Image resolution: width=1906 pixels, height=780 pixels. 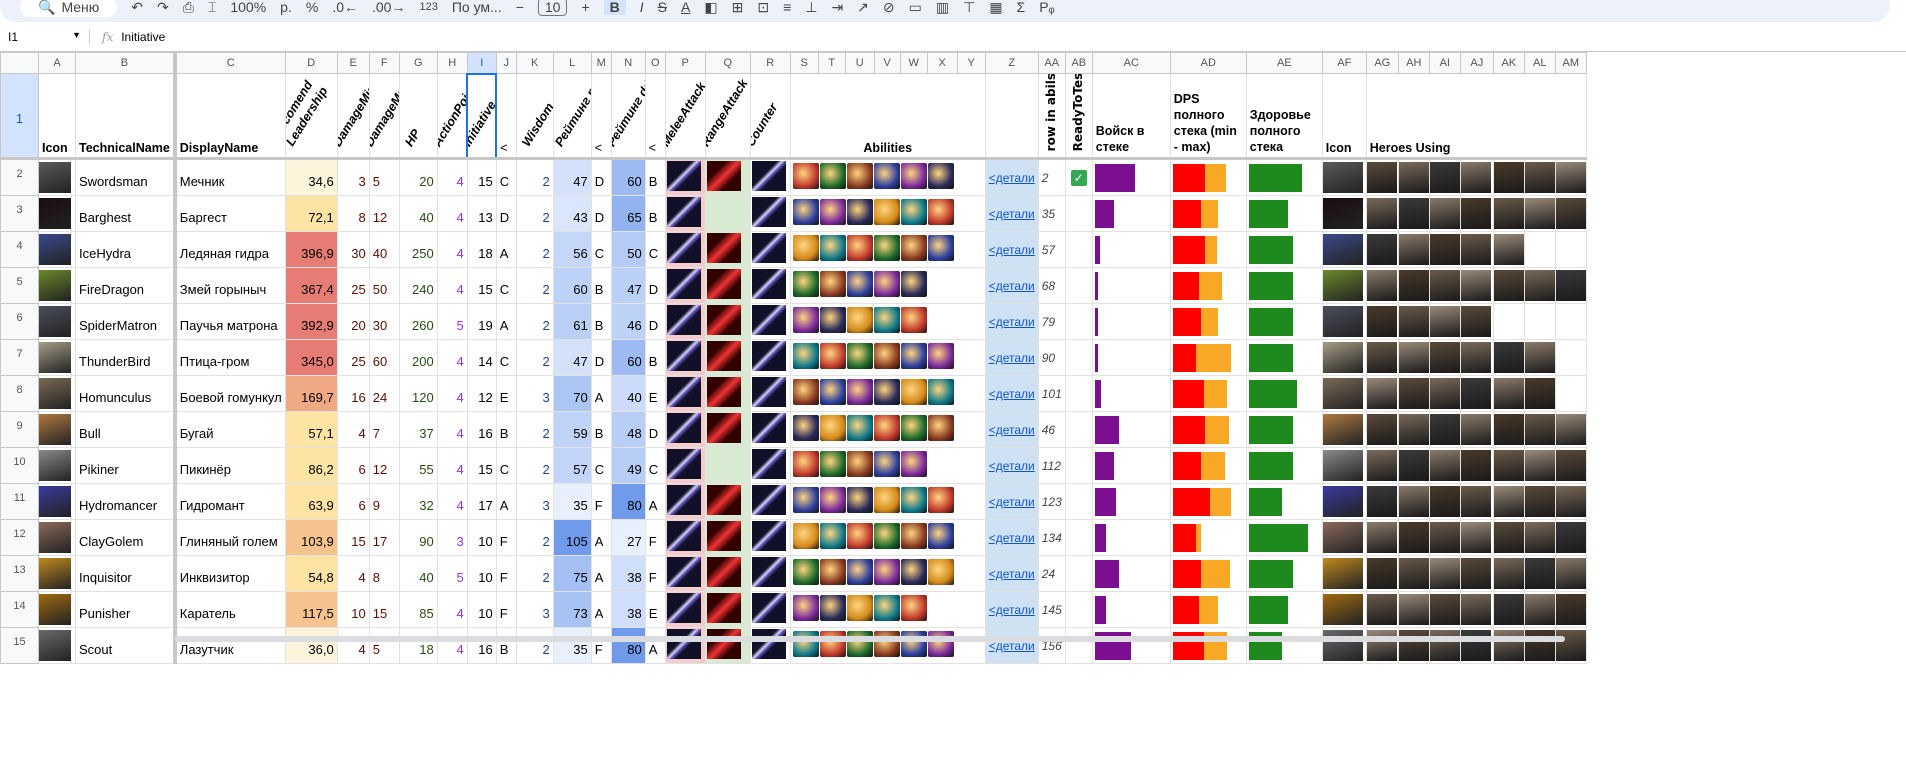 I want to click on hp: 18, so click(x=418, y=645).